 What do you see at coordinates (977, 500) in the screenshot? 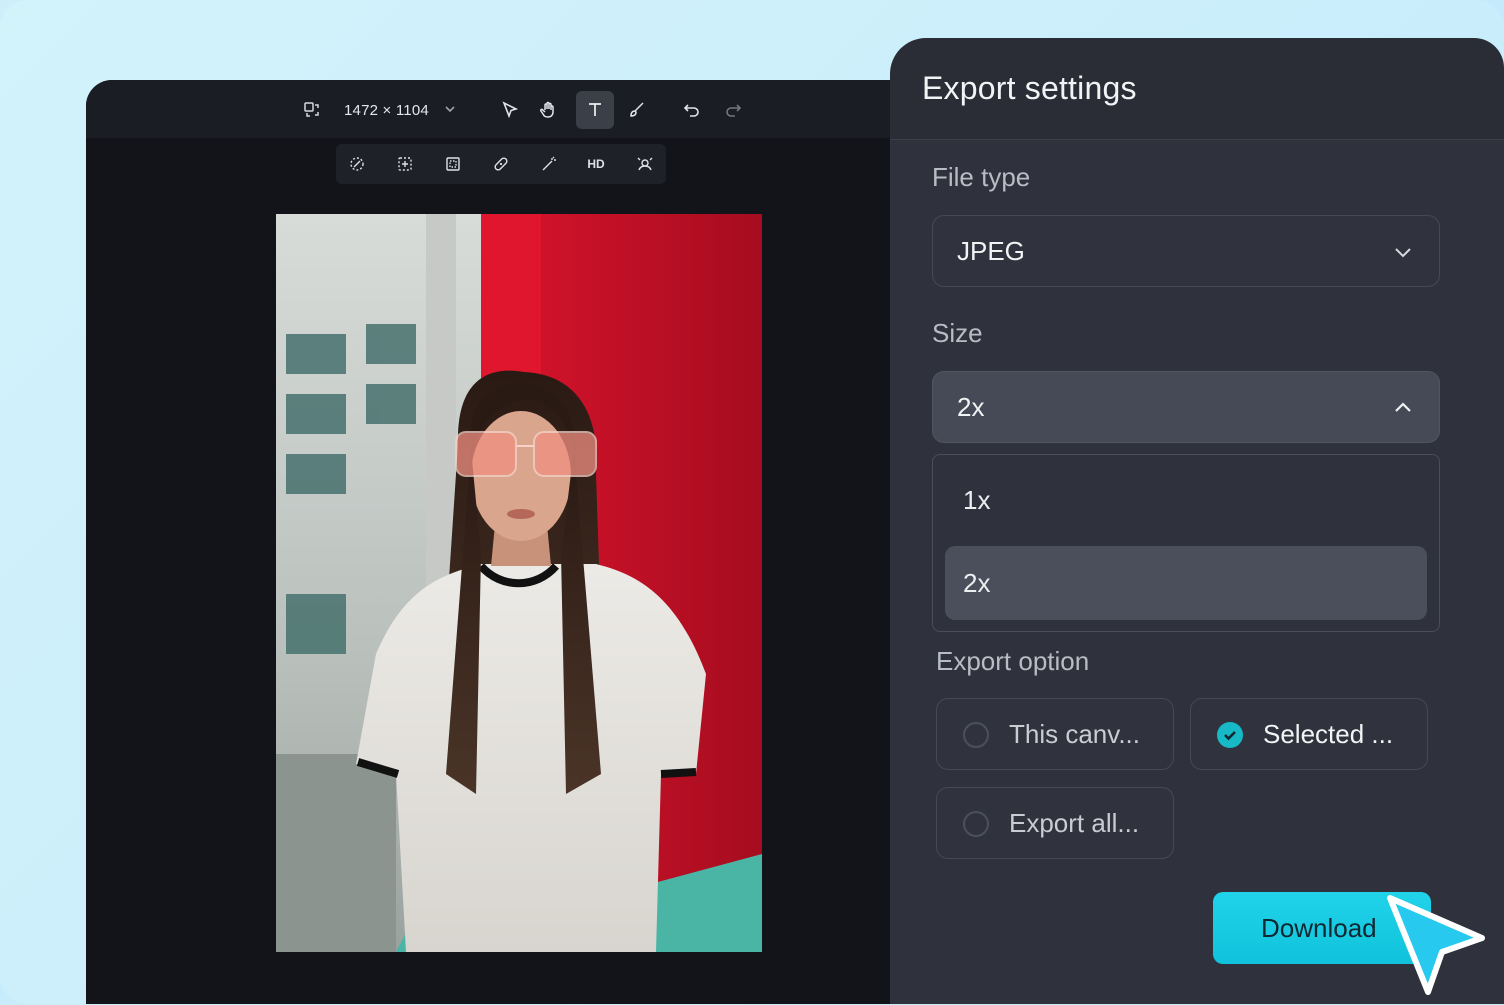
I see `option-label: 1x` at bounding box center [977, 500].